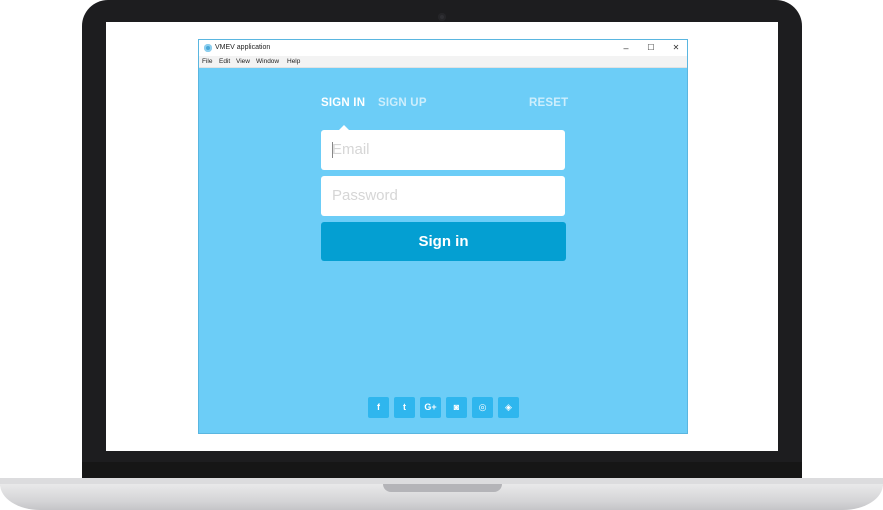 This screenshot has width=883, height=510. What do you see at coordinates (443, 62) in the screenshot?
I see `menu-bar: File Edit View Window Help` at bounding box center [443, 62].